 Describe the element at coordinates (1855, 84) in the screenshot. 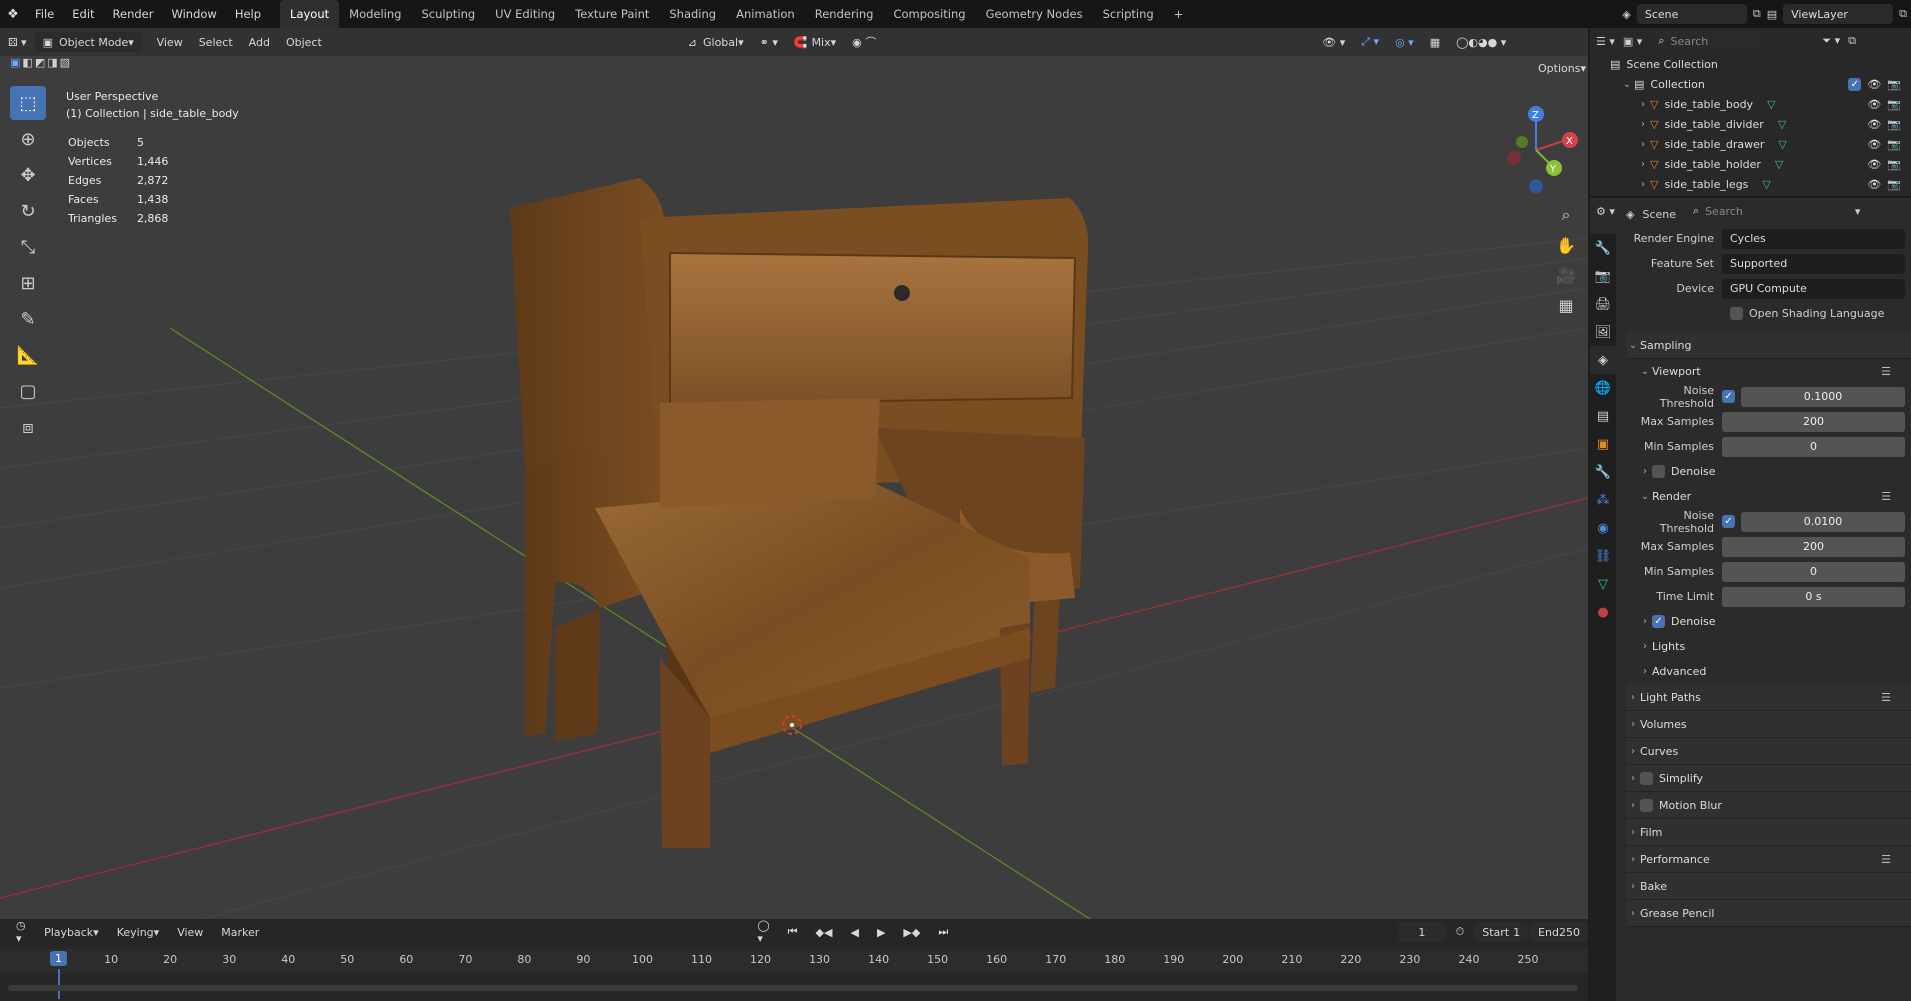

I see `collection-checkbox: ✓` at that location.